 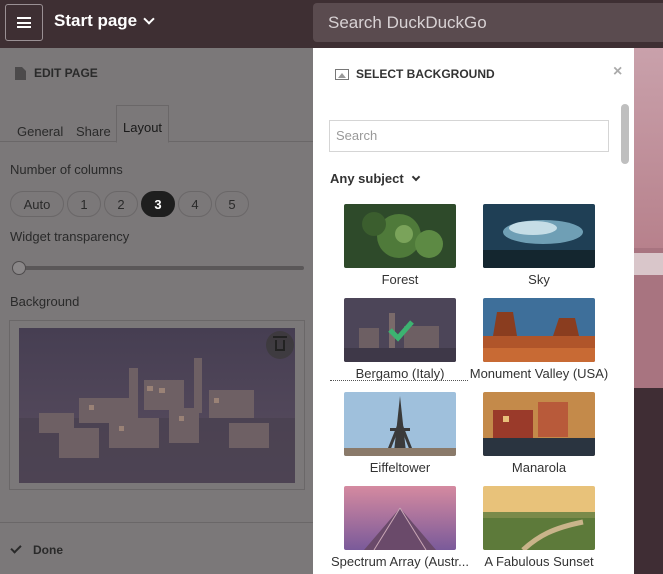 What do you see at coordinates (375, 178) in the screenshot?
I see `subject-dropdown: Any subject` at bounding box center [375, 178].